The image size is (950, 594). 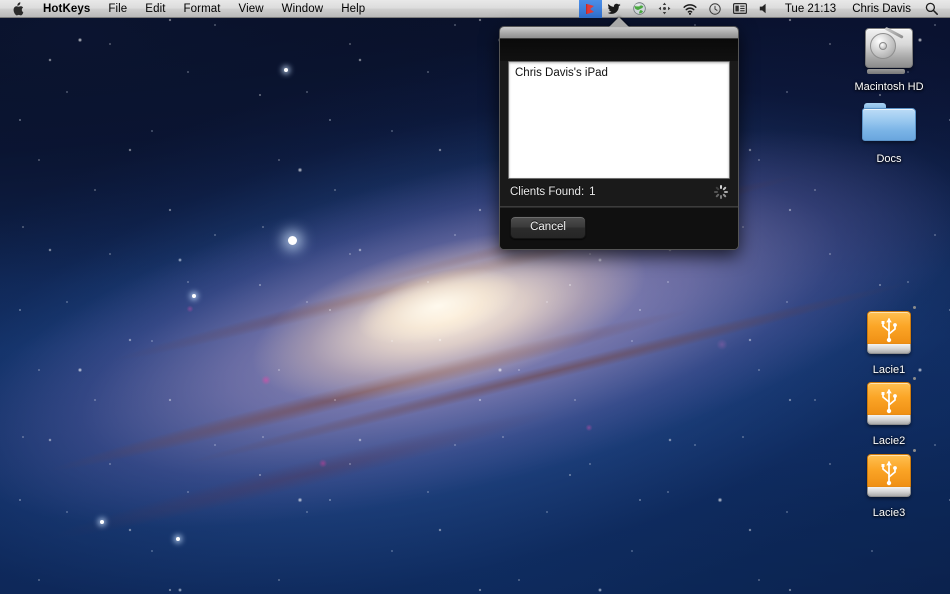 I want to click on move-arrows-glyph, so click(x=664, y=8).